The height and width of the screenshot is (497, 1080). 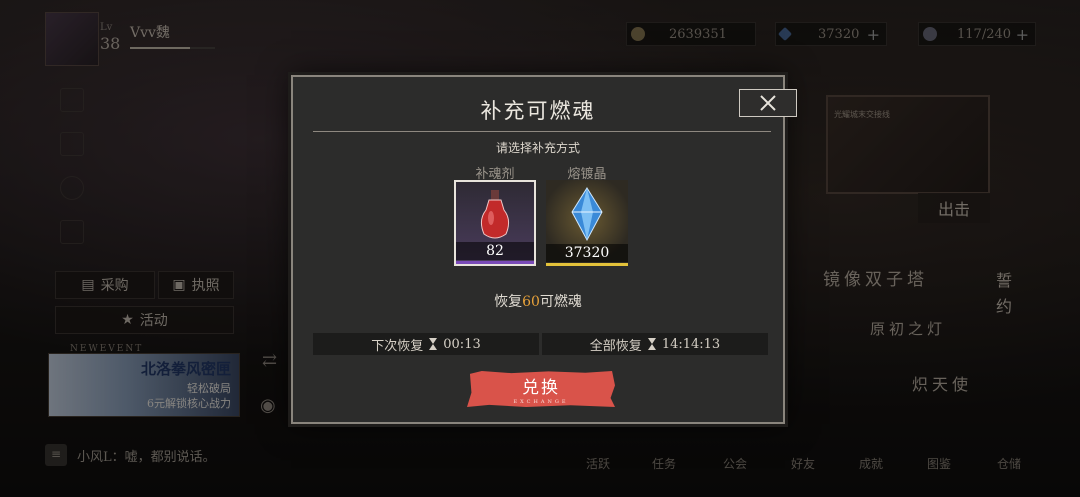 I want to click on restore-info: 恢复60可燃魂, so click(x=538, y=301).